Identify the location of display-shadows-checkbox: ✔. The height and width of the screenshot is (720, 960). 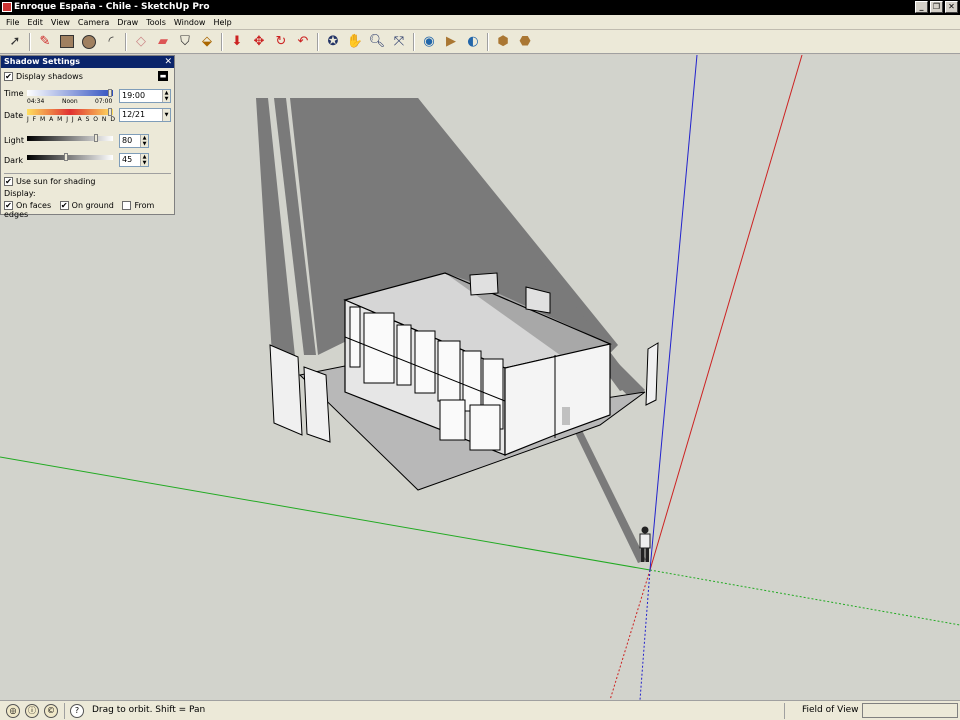
(8, 76).